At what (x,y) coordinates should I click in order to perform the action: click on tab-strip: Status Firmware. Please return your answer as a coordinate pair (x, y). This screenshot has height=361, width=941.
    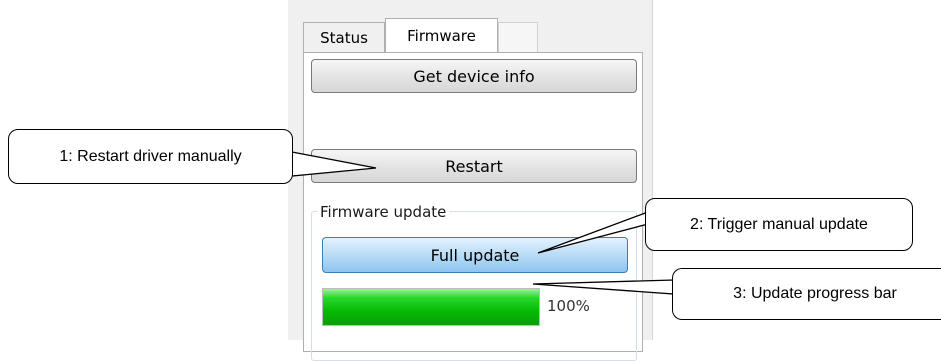
    Looking at the image, I should click on (473, 35).